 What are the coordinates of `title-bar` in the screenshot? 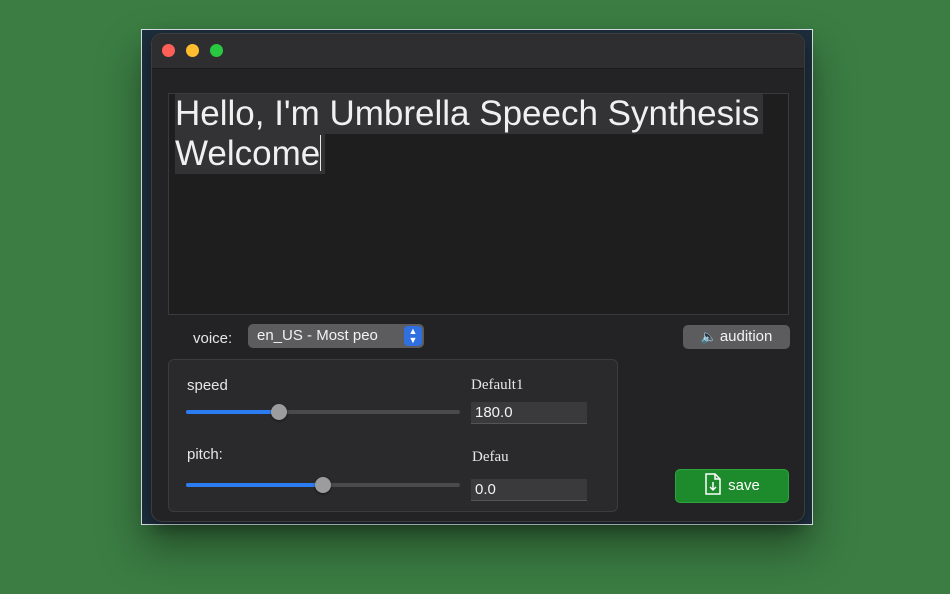 It's located at (478, 51).